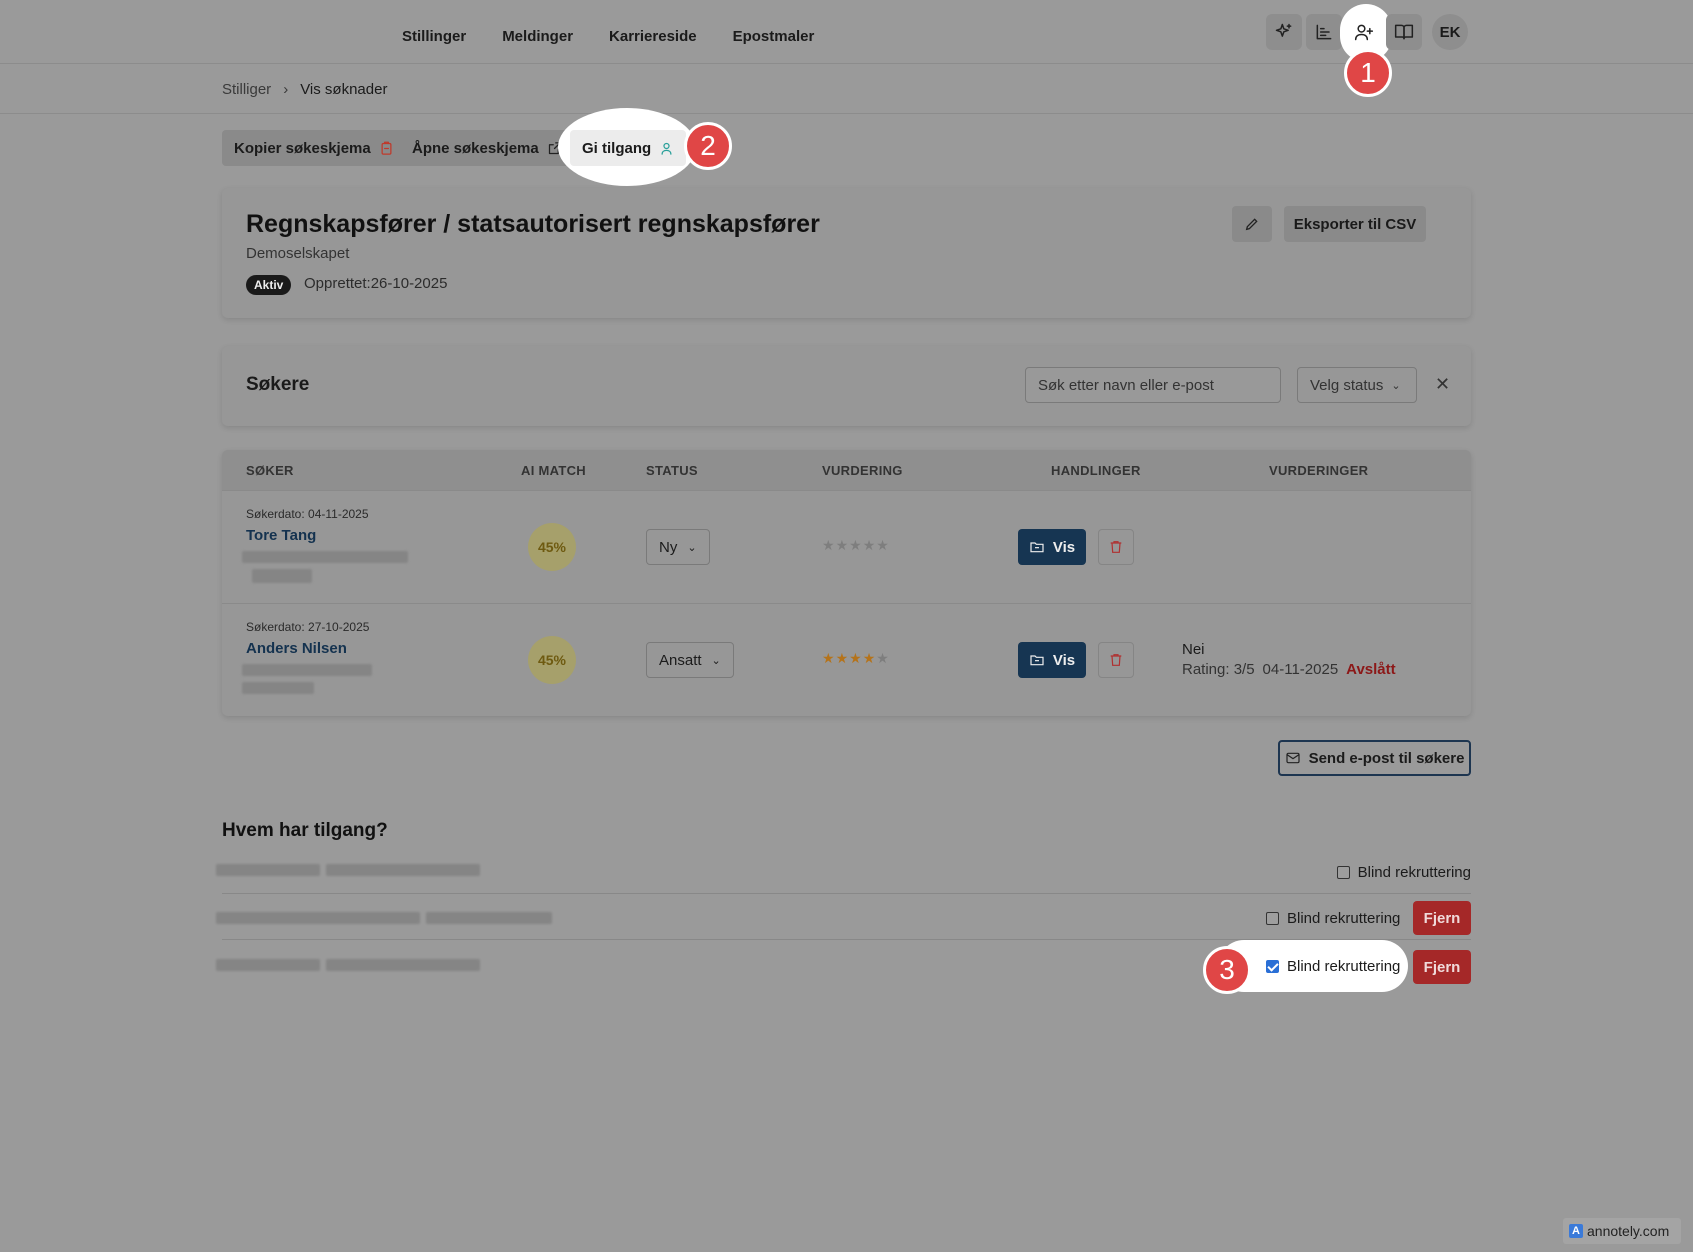 This screenshot has width=1693, height=1252. Describe the element at coordinates (487, 148) in the screenshot. I see `open-form-button: Åpne søkeskjema` at that location.